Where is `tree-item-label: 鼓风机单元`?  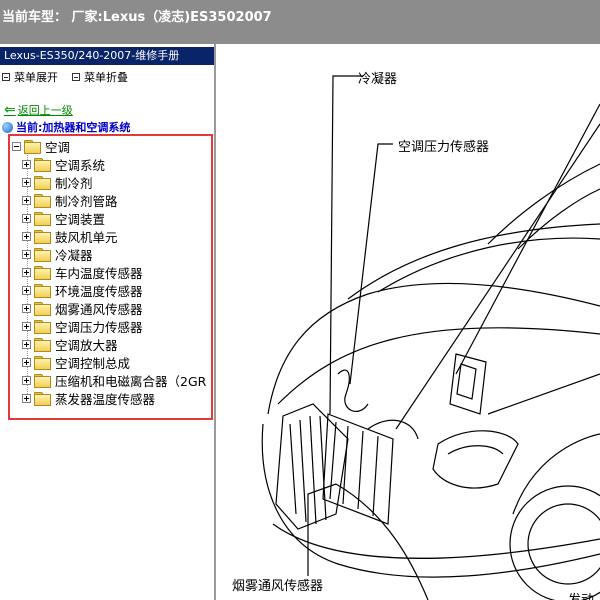 tree-item-label: 鼓风机单元 is located at coordinates (86, 237).